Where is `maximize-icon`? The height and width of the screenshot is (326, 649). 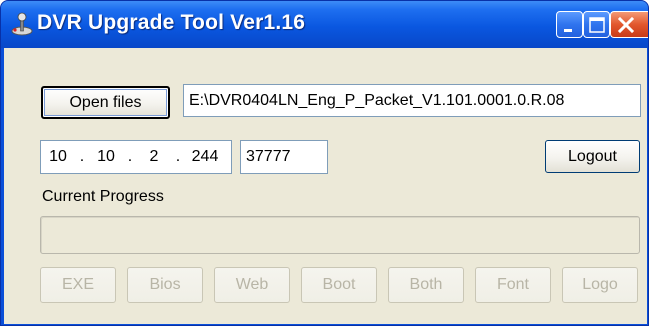
maximize-icon is located at coordinates (597, 25).